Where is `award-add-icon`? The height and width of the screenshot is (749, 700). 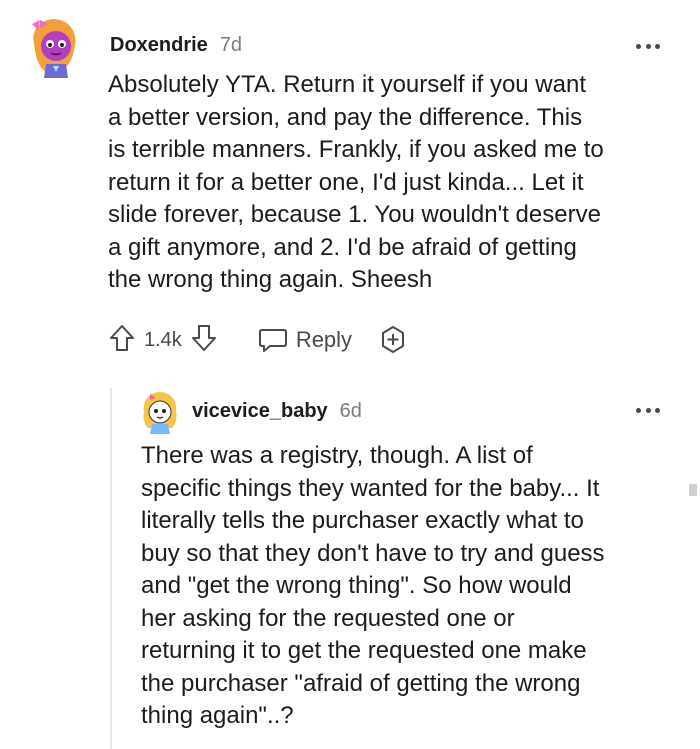 award-add-icon is located at coordinates (393, 339).